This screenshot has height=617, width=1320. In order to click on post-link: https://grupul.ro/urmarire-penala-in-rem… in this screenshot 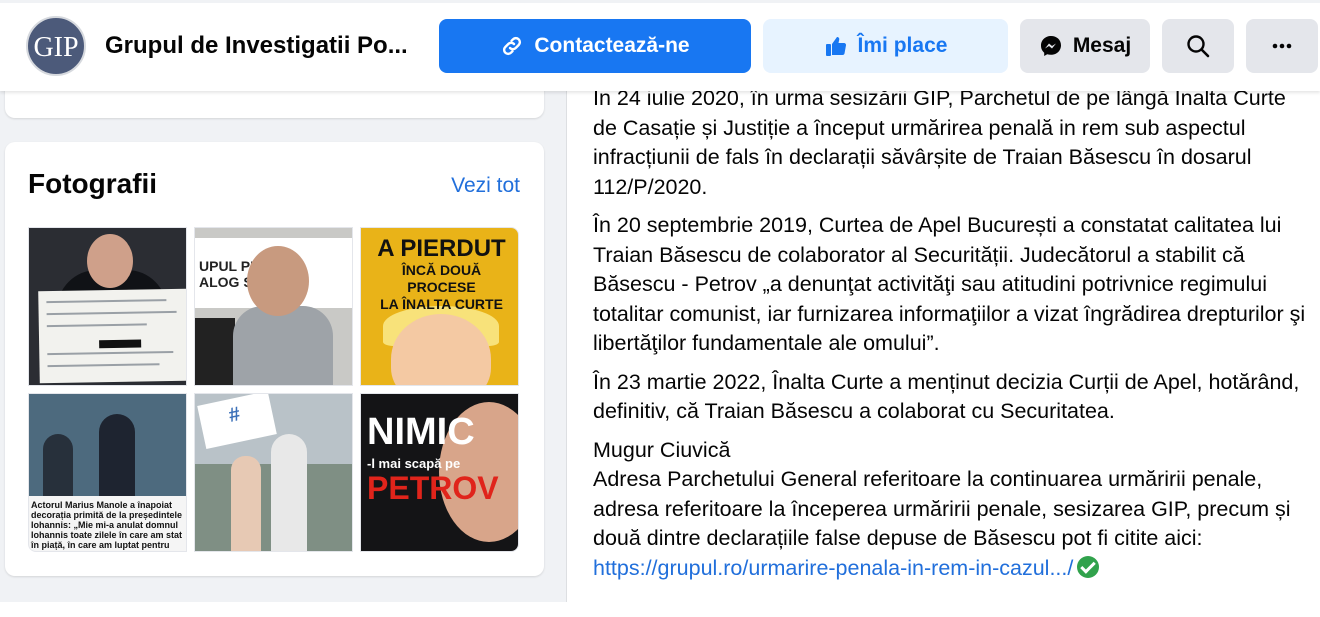, I will do `click(833, 568)`.